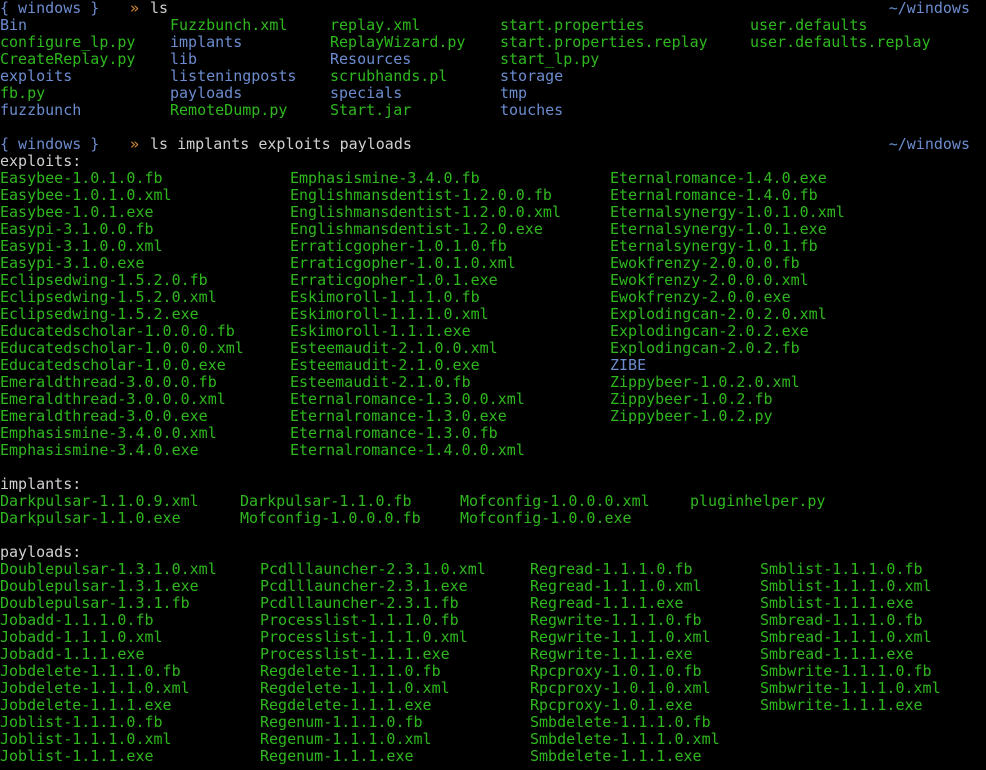  What do you see at coordinates (346, 705) in the screenshot?
I see `file-entry: Regdelete-1.1.1.exe` at bounding box center [346, 705].